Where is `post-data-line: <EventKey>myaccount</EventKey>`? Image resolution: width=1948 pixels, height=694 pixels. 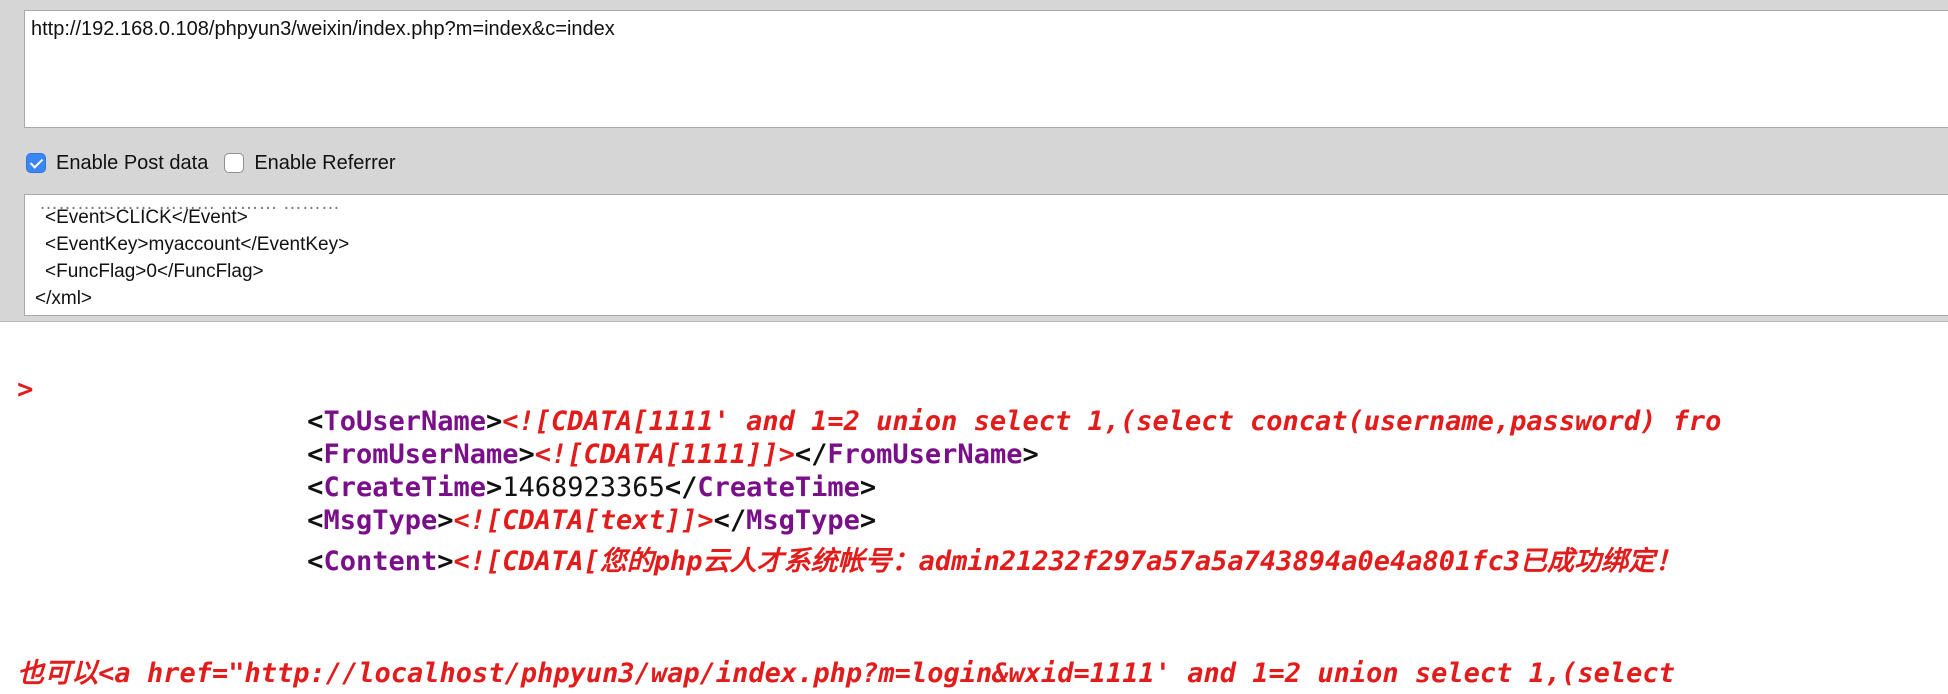 post-data-line: <EventKey>myaccount</EventKey> is located at coordinates (197, 244).